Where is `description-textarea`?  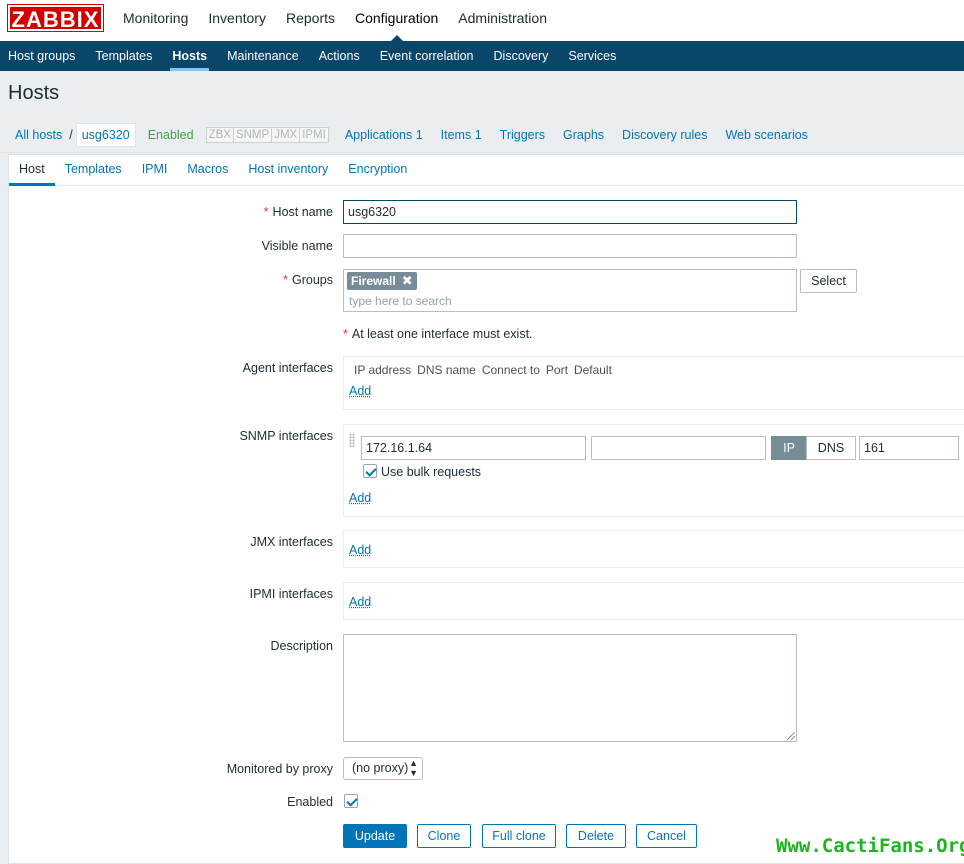 description-textarea is located at coordinates (570, 688).